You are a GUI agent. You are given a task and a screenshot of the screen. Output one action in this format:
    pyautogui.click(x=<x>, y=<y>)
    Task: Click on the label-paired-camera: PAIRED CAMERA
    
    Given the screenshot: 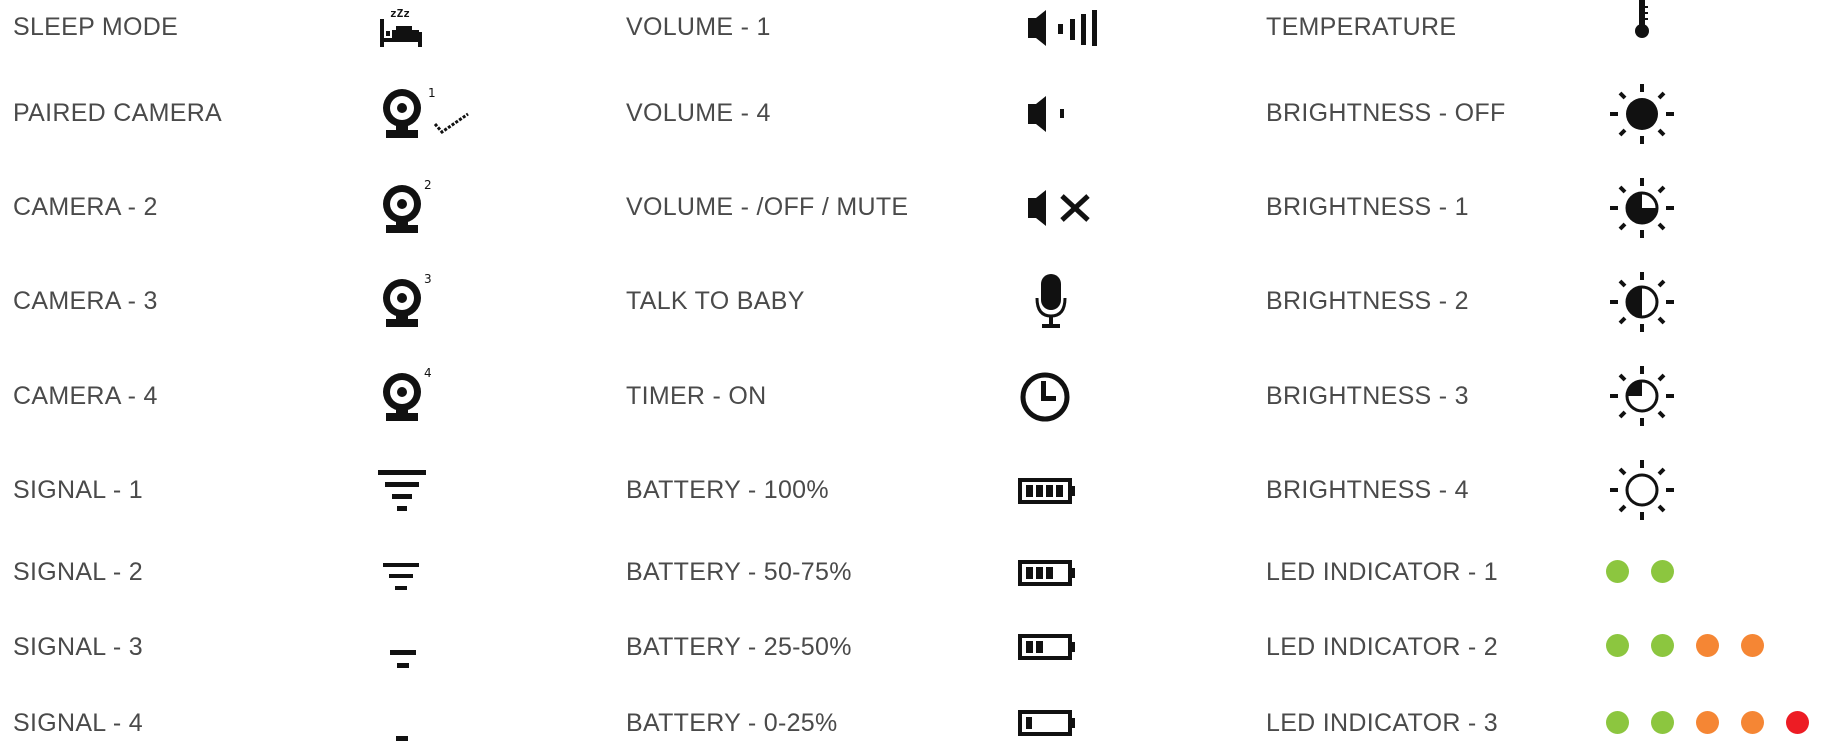 What is the action you would take?
    pyautogui.click(x=118, y=113)
    